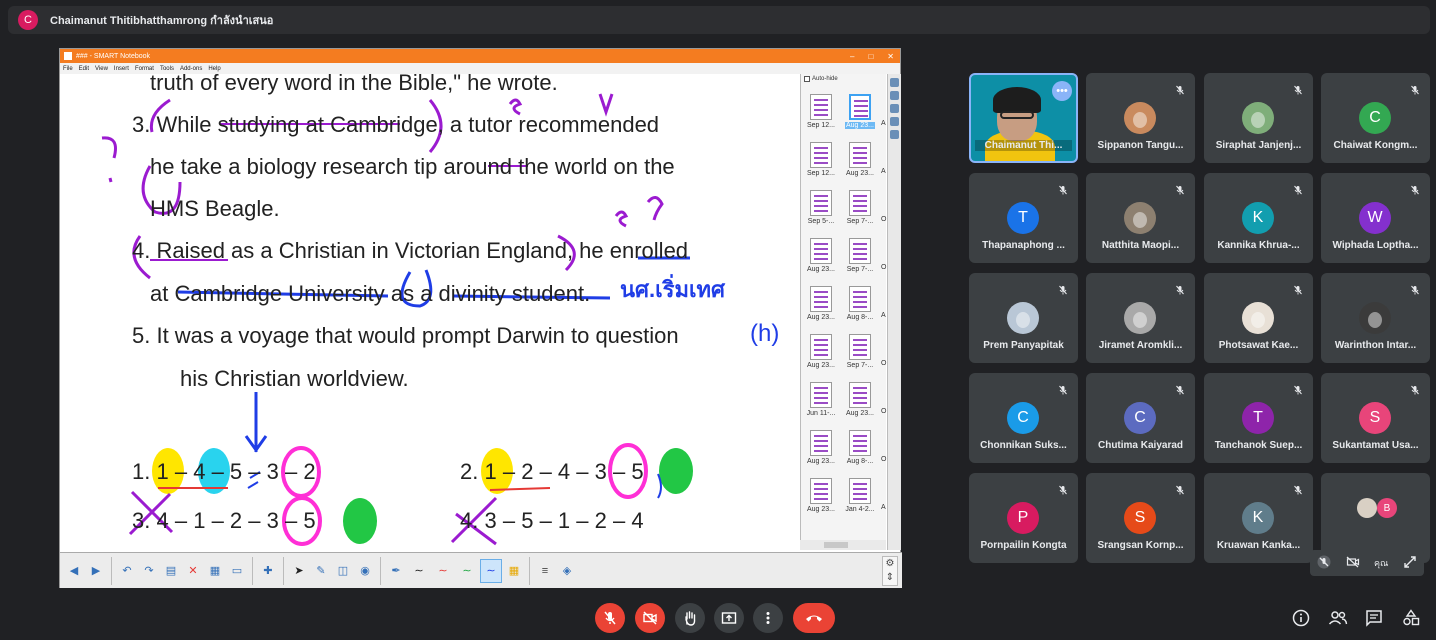  What do you see at coordinates (343, 571) in the screenshot?
I see `eraser-icon: ◫` at bounding box center [343, 571].